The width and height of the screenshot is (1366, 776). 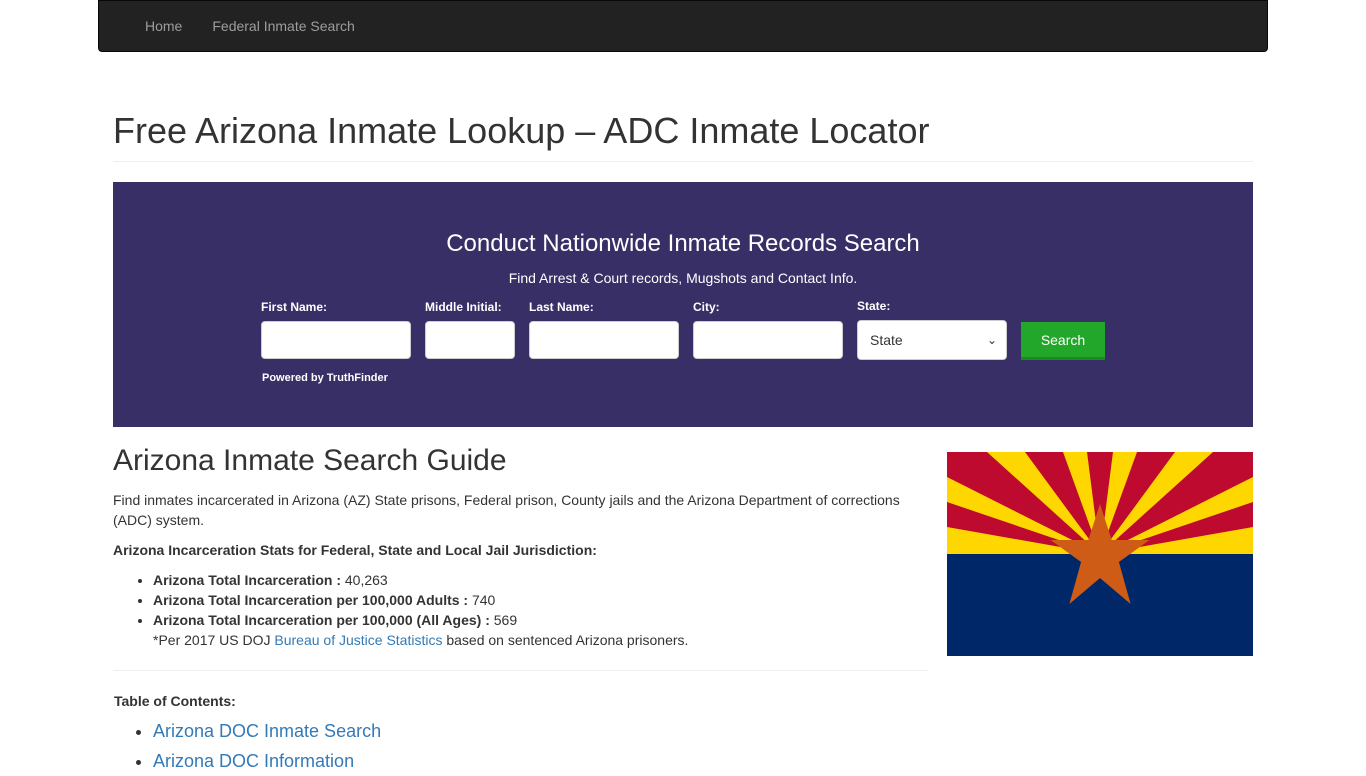 I want to click on content-divider, so click(x=520, y=670).